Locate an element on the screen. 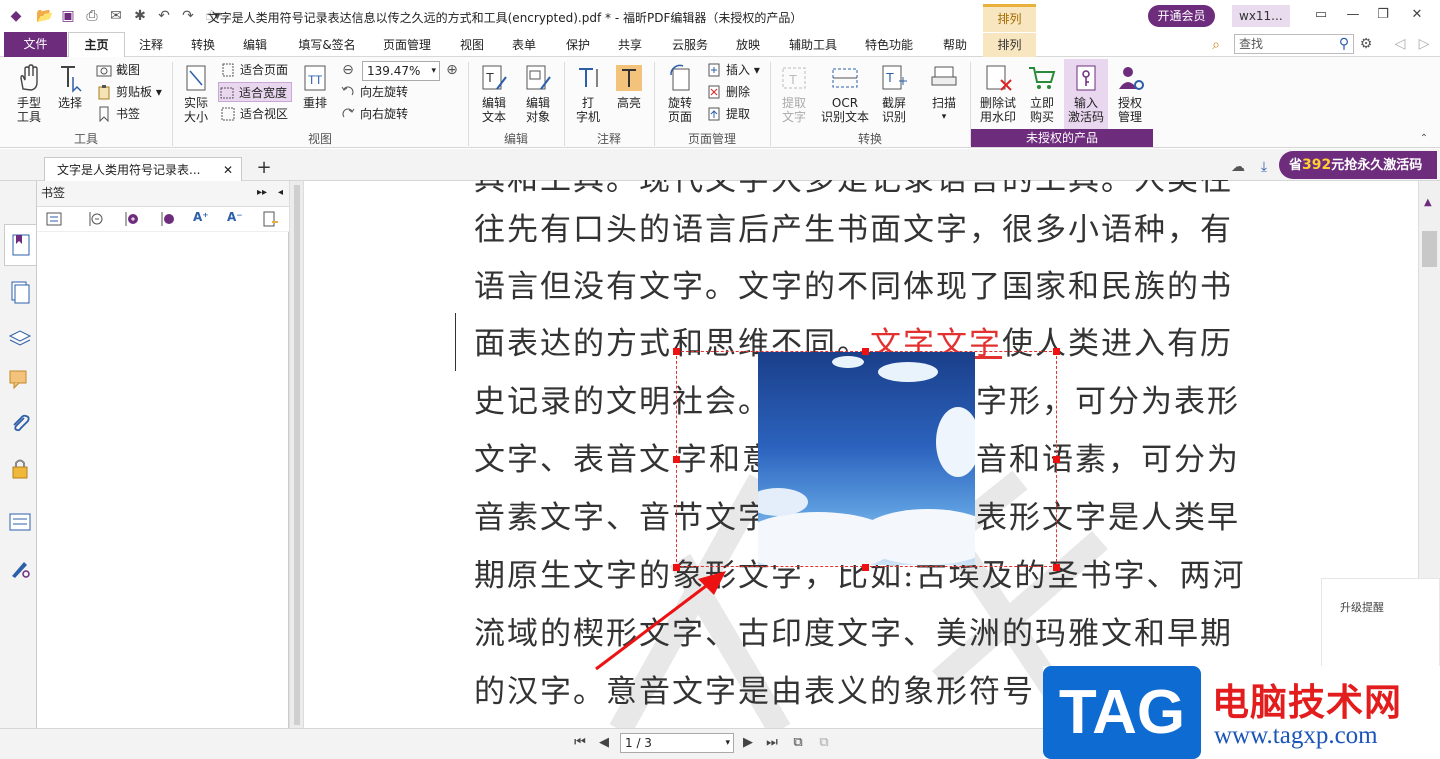 The height and width of the screenshot is (759, 1440). scan-button: 扫描 ▾ is located at coordinates (944, 93).